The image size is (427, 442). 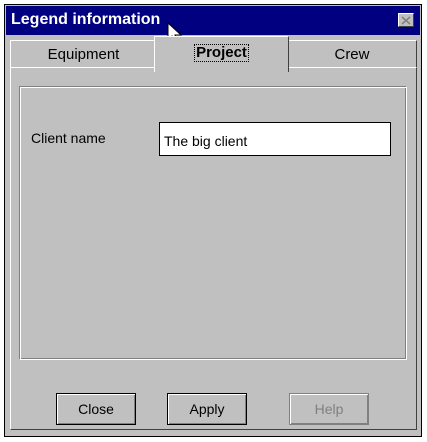 I want to click on tab-project-label: Project, so click(x=221, y=53).